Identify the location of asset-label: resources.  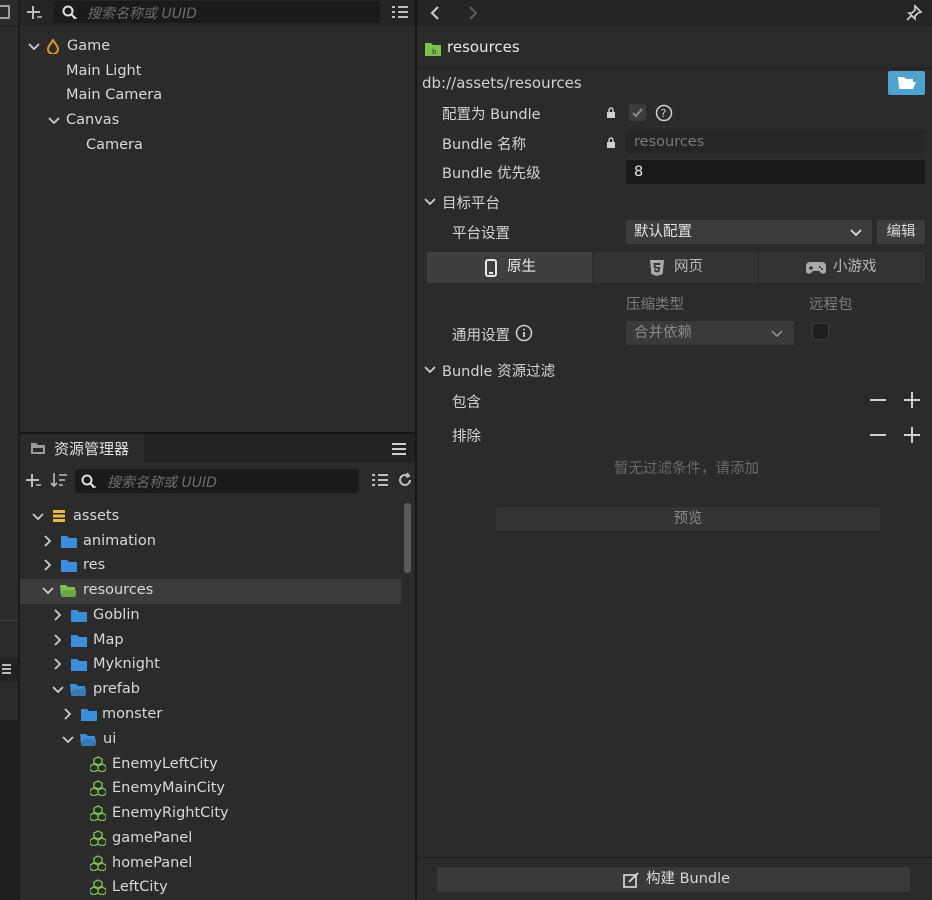
(118, 590).